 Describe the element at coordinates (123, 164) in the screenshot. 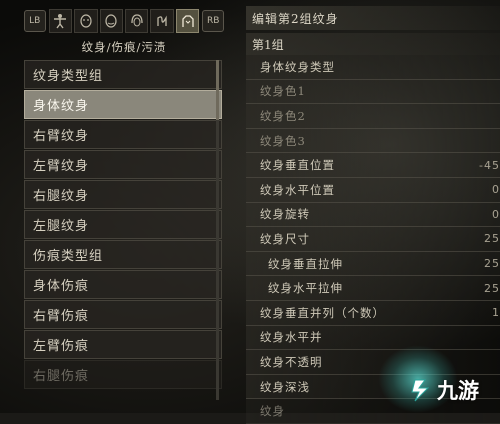

I see `list-item: 左臂纹身` at that location.